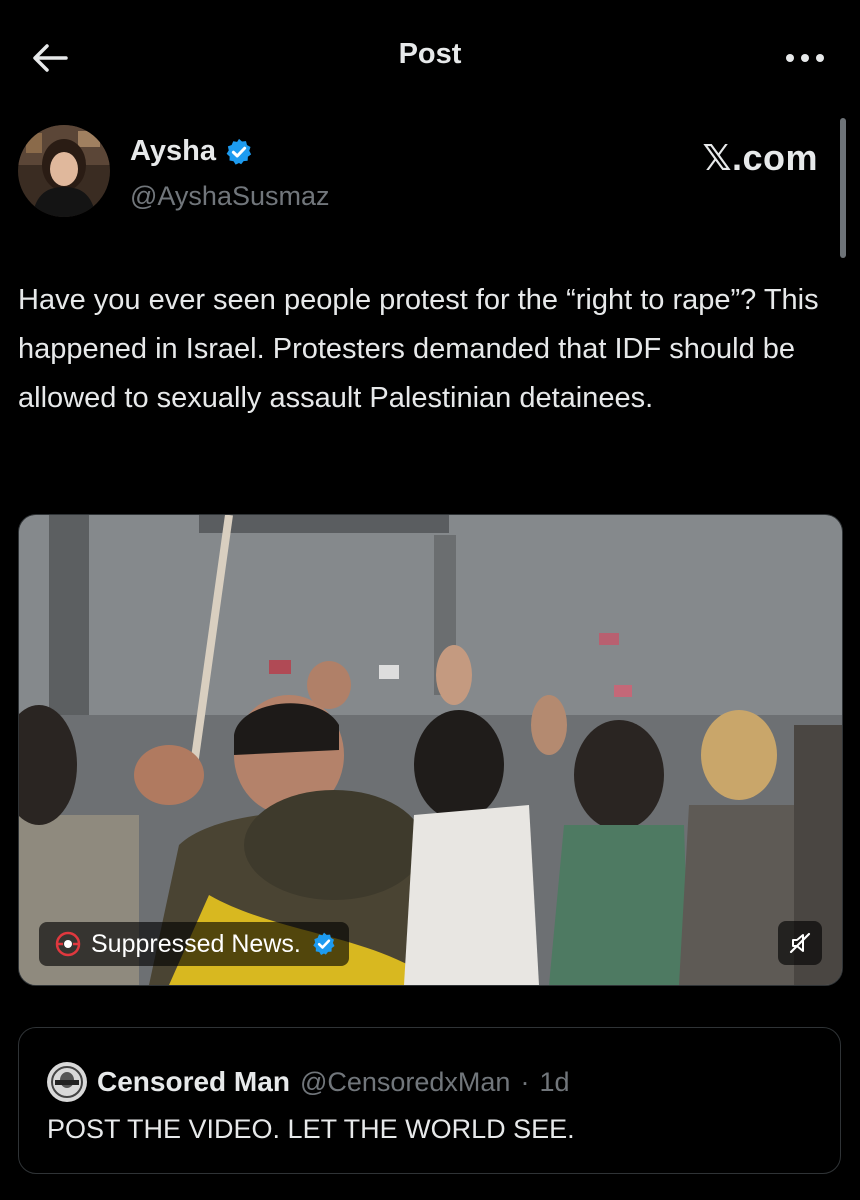 This screenshot has height=1200, width=860. What do you see at coordinates (68, 944) in the screenshot?
I see `news-logo-icon` at bounding box center [68, 944].